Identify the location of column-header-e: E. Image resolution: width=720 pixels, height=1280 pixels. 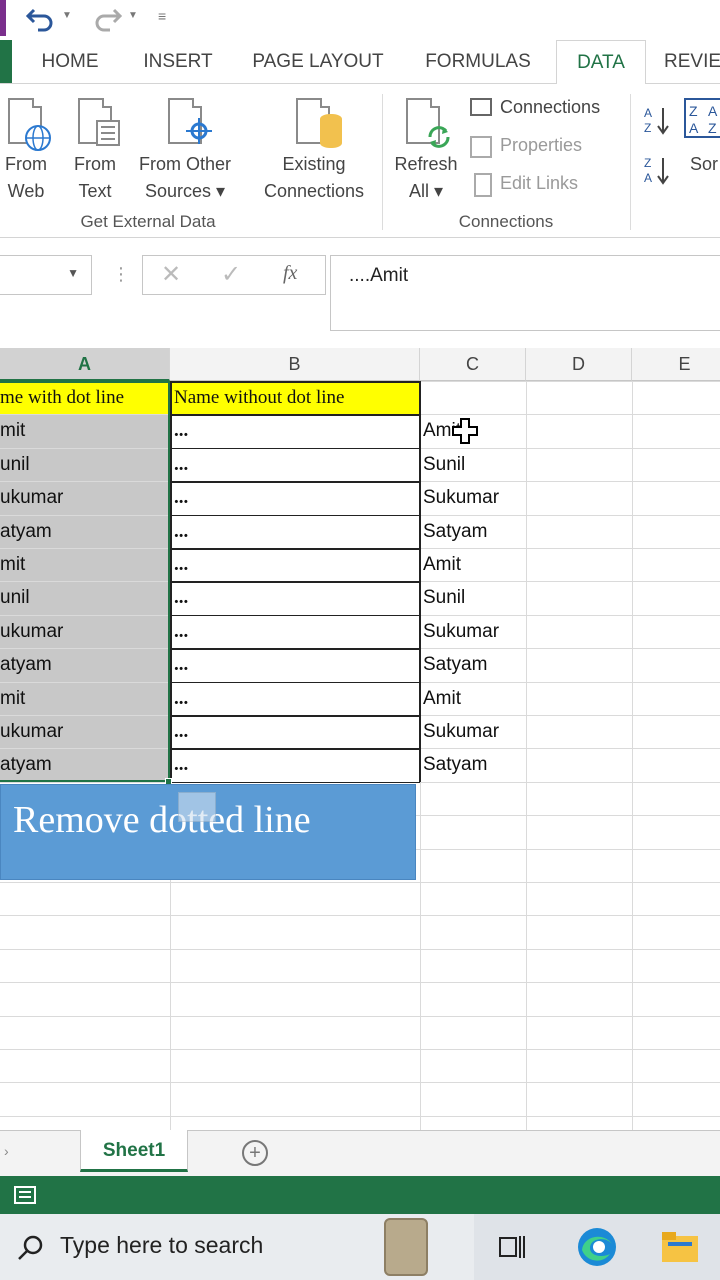
(676, 364).